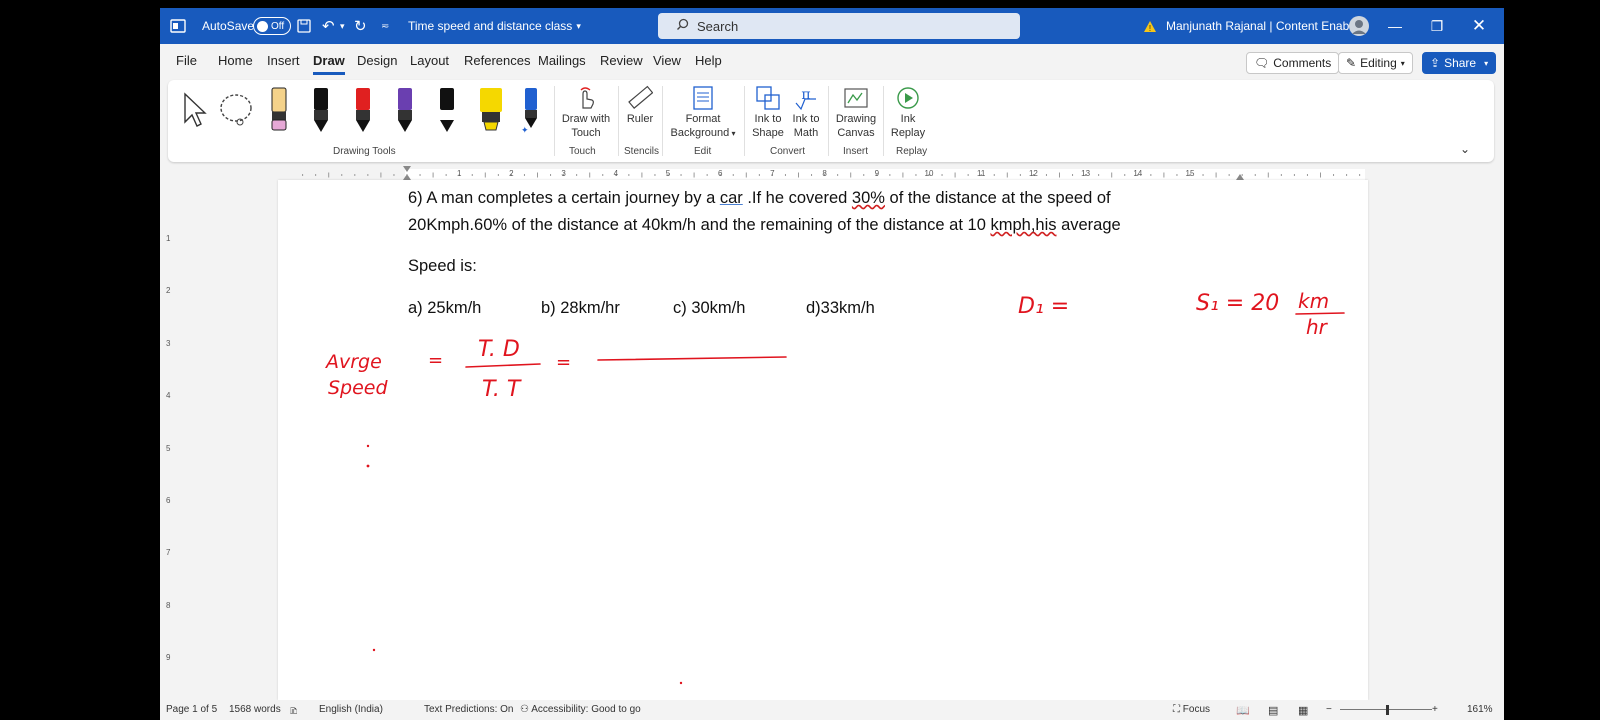  I want to click on ink-to-math-button: π Ink to Math, so click(806, 112).